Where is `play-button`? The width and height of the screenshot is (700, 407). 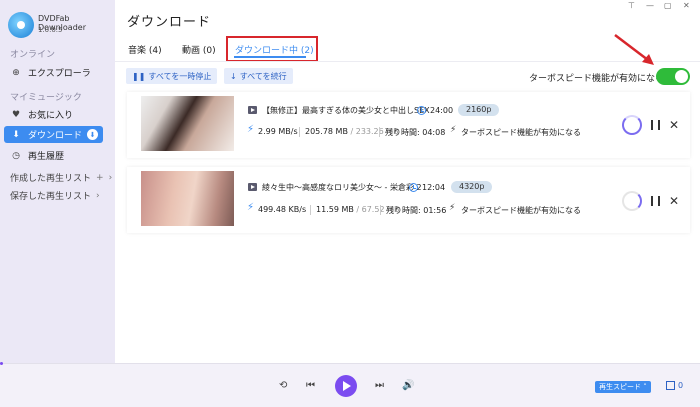
play-button is located at coordinates (346, 386).